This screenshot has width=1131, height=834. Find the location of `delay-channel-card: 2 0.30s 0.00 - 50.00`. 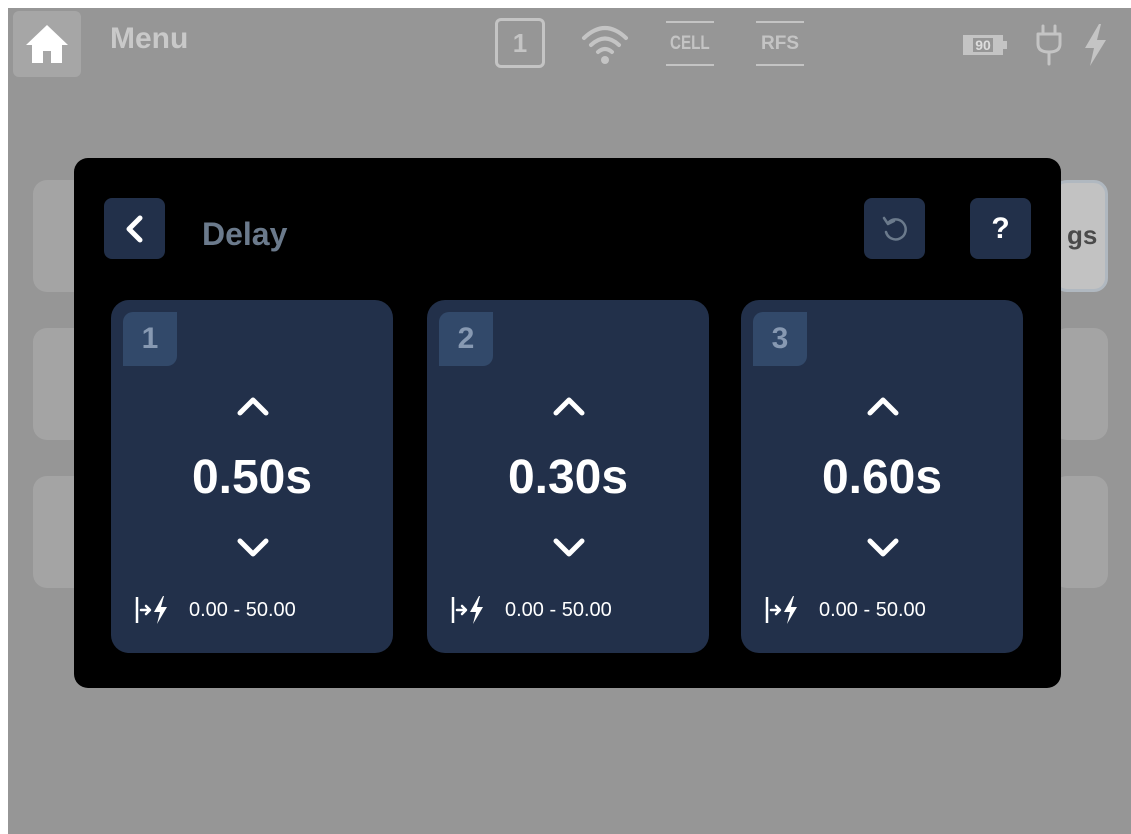

delay-channel-card: 2 0.30s 0.00 - 50.00 is located at coordinates (568, 476).